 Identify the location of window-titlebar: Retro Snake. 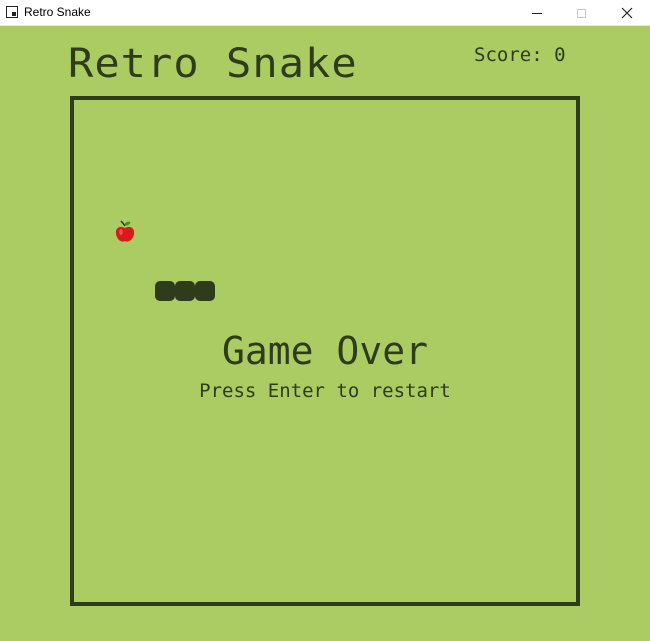
(325, 13).